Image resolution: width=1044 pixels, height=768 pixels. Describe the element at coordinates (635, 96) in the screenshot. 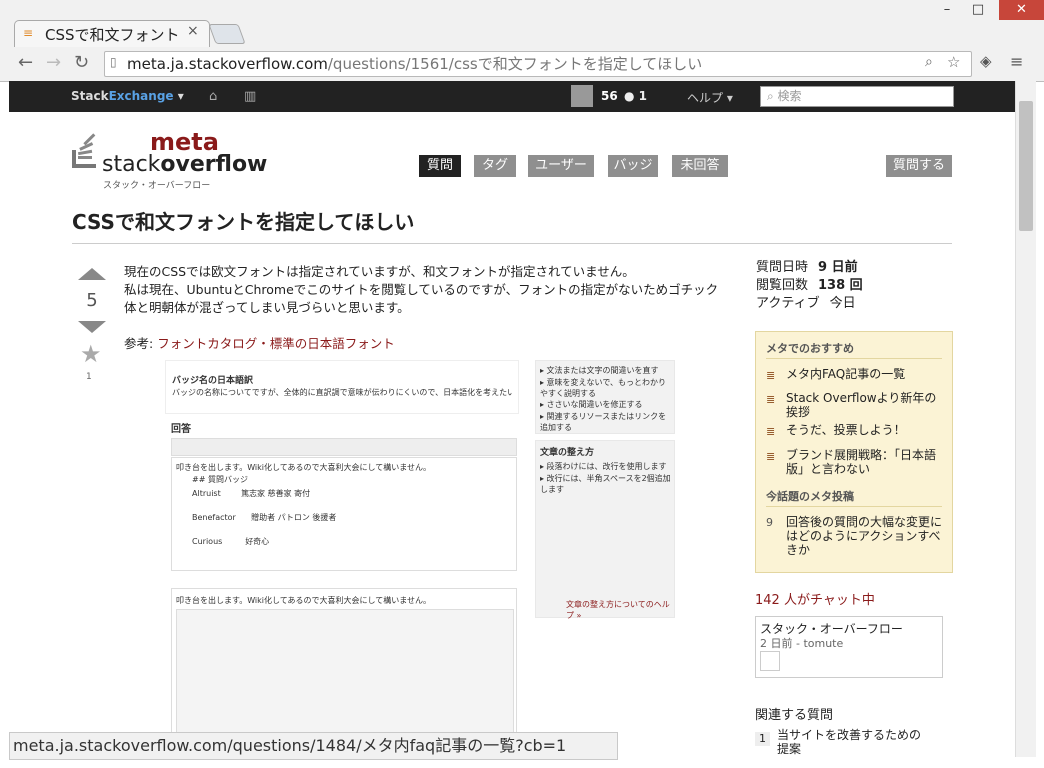

I see `badge-count: ● 1` at that location.